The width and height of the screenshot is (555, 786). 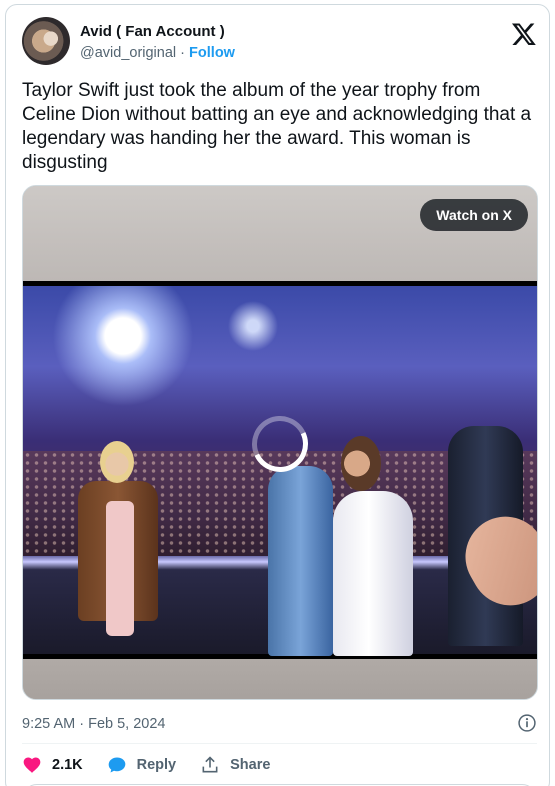 I want to click on reply-bubble-icon, so click(x=116, y=765).